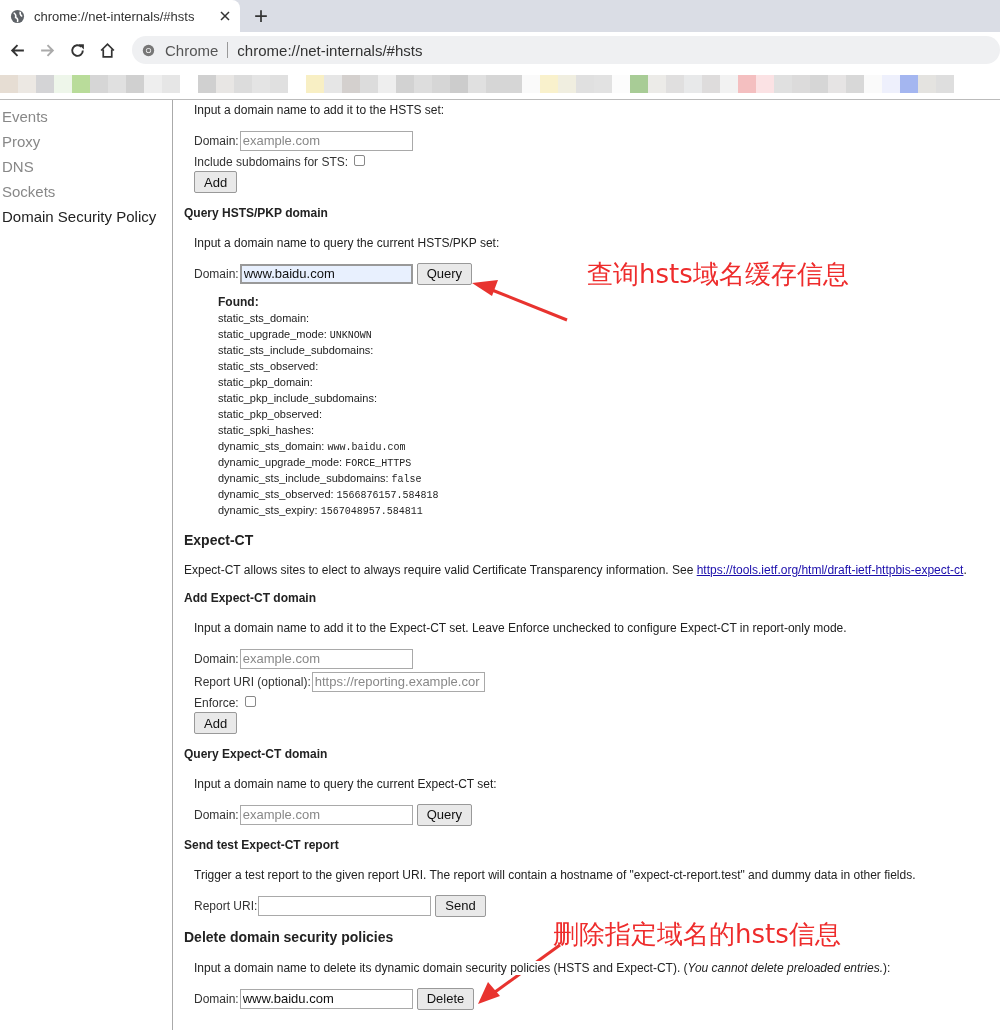 This screenshot has width=1000, height=1030. I want to click on result-key: static_sts_include_subdomains:, so click(296, 350).